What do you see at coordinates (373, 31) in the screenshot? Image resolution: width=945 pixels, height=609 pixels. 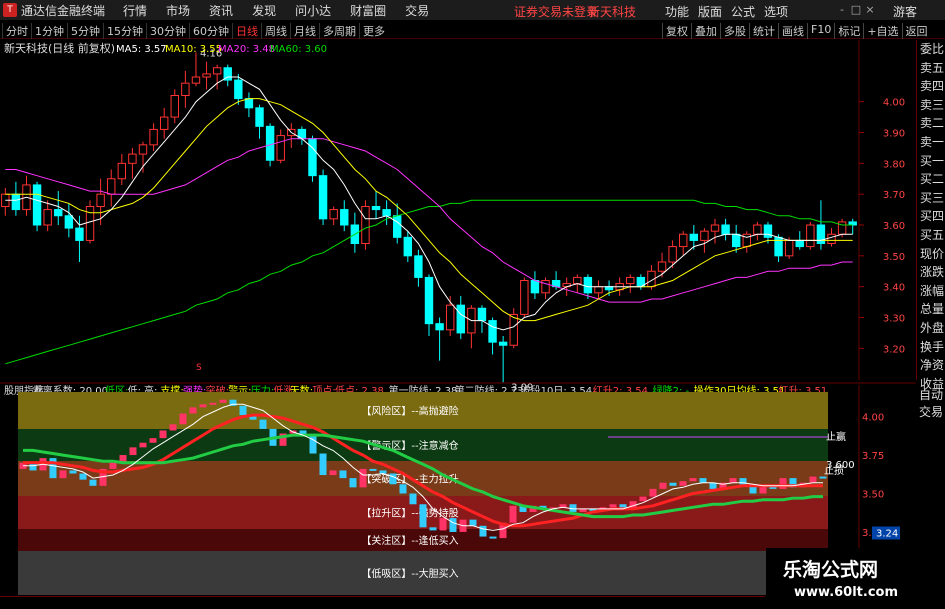 I see `tab-10: 更多` at bounding box center [373, 31].